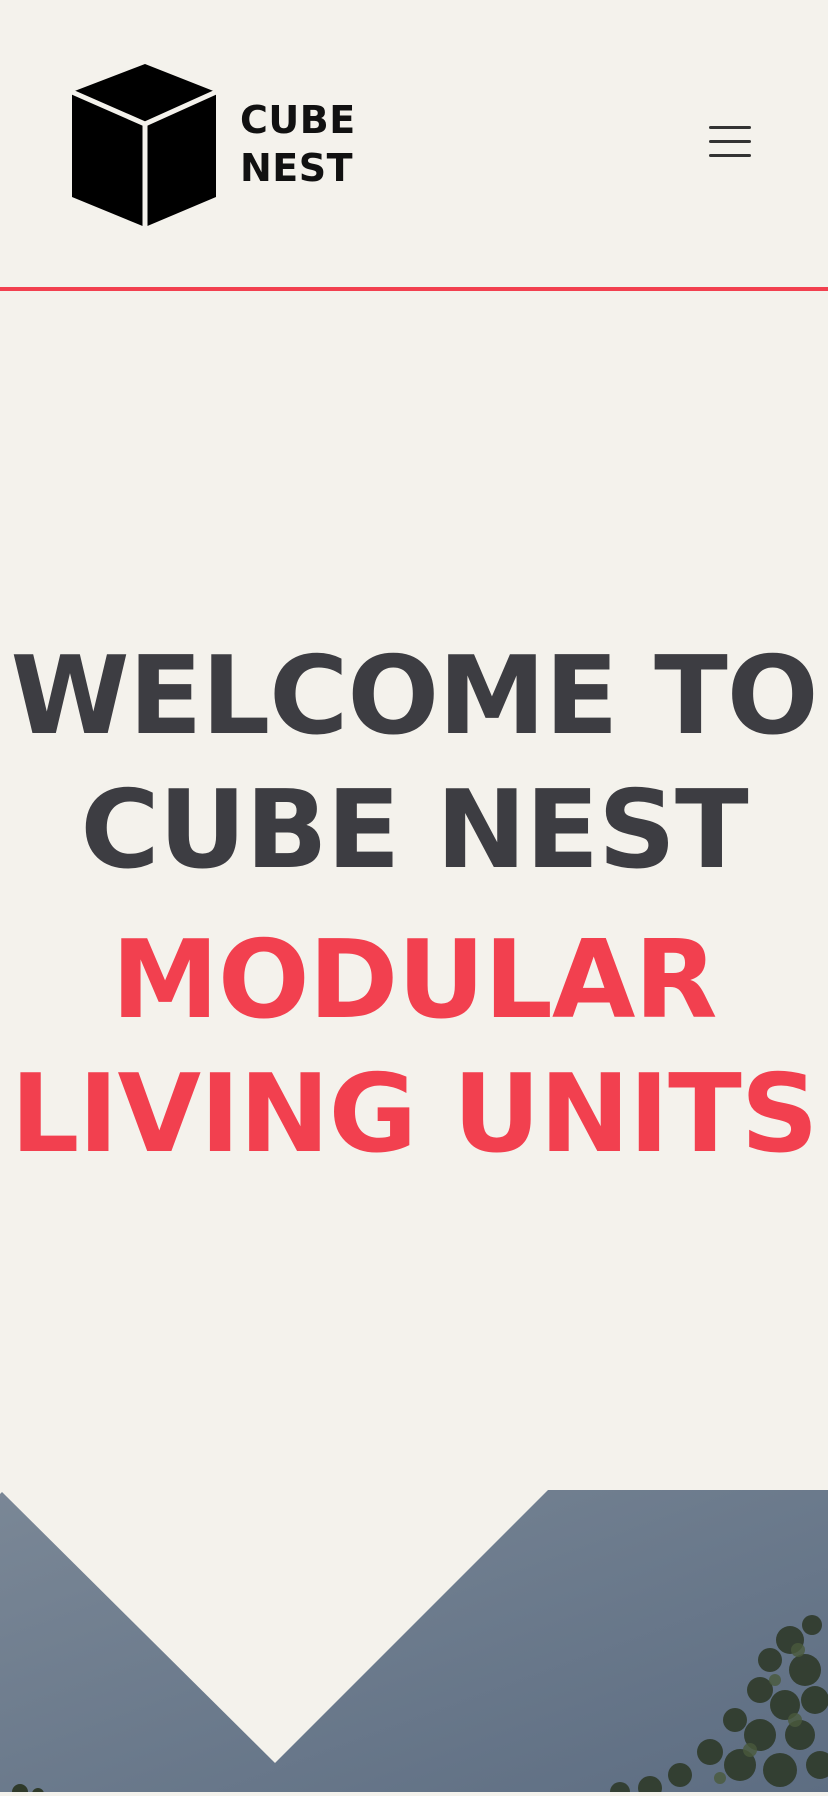  Describe the element at coordinates (730, 142) in the screenshot. I see `menu-button` at that location.